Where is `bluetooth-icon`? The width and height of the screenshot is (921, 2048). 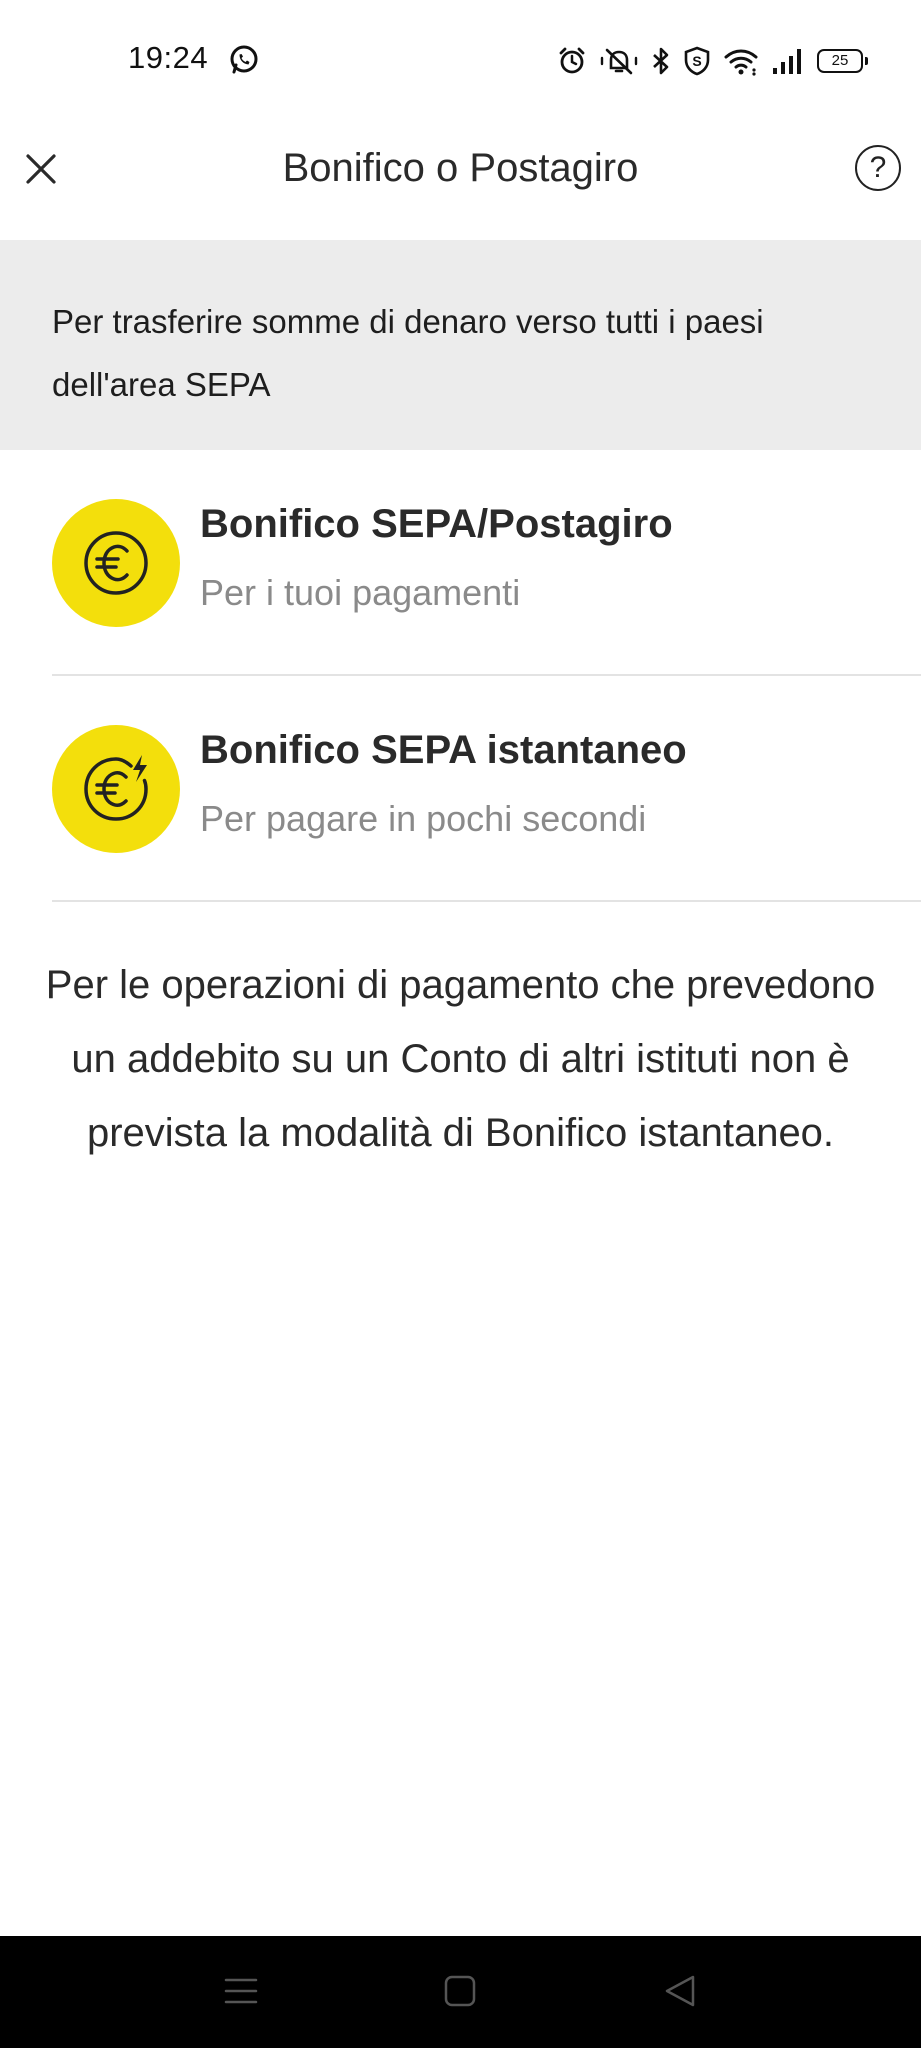 bluetooth-icon is located at coordinates (661, 61).